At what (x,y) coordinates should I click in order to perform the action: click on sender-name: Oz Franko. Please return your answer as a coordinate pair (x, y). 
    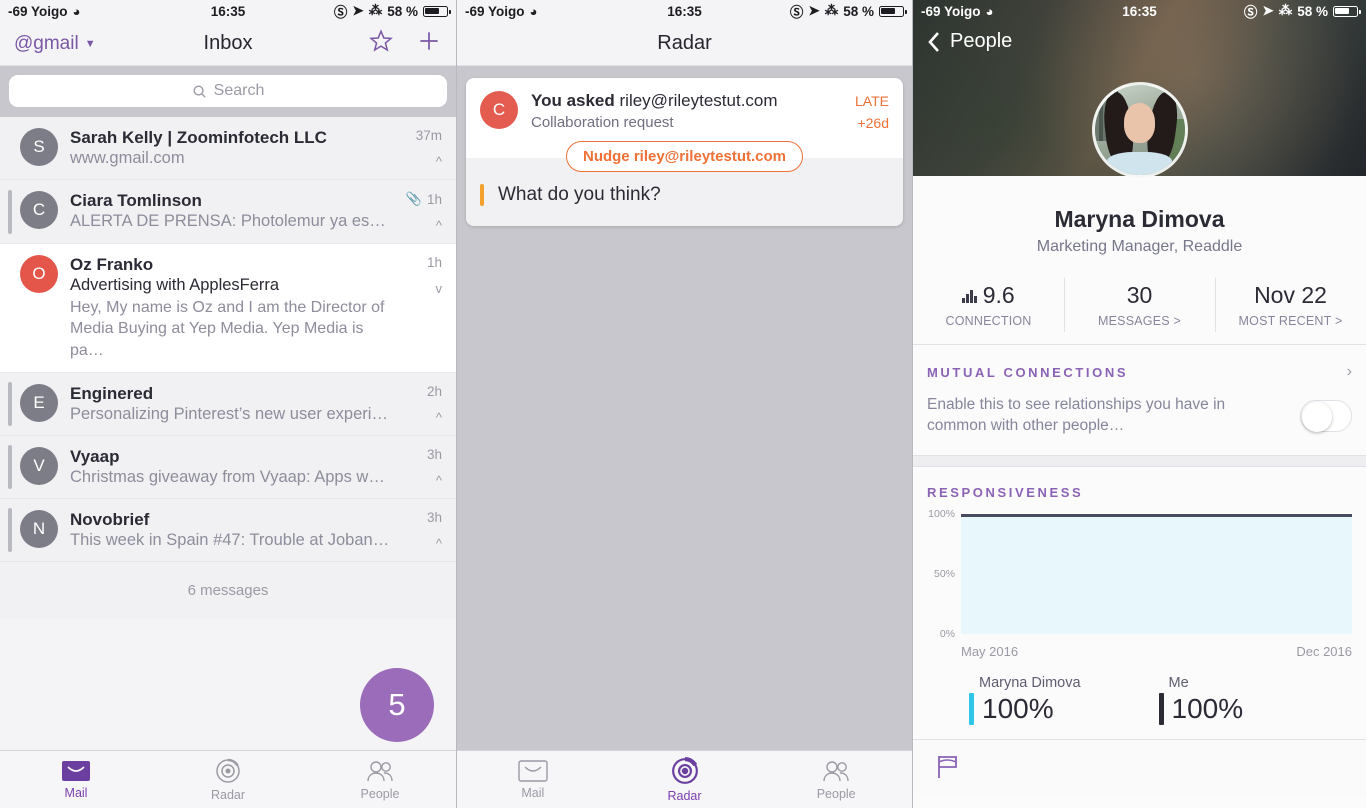
    Looking at the image, I should click on (112, 264).